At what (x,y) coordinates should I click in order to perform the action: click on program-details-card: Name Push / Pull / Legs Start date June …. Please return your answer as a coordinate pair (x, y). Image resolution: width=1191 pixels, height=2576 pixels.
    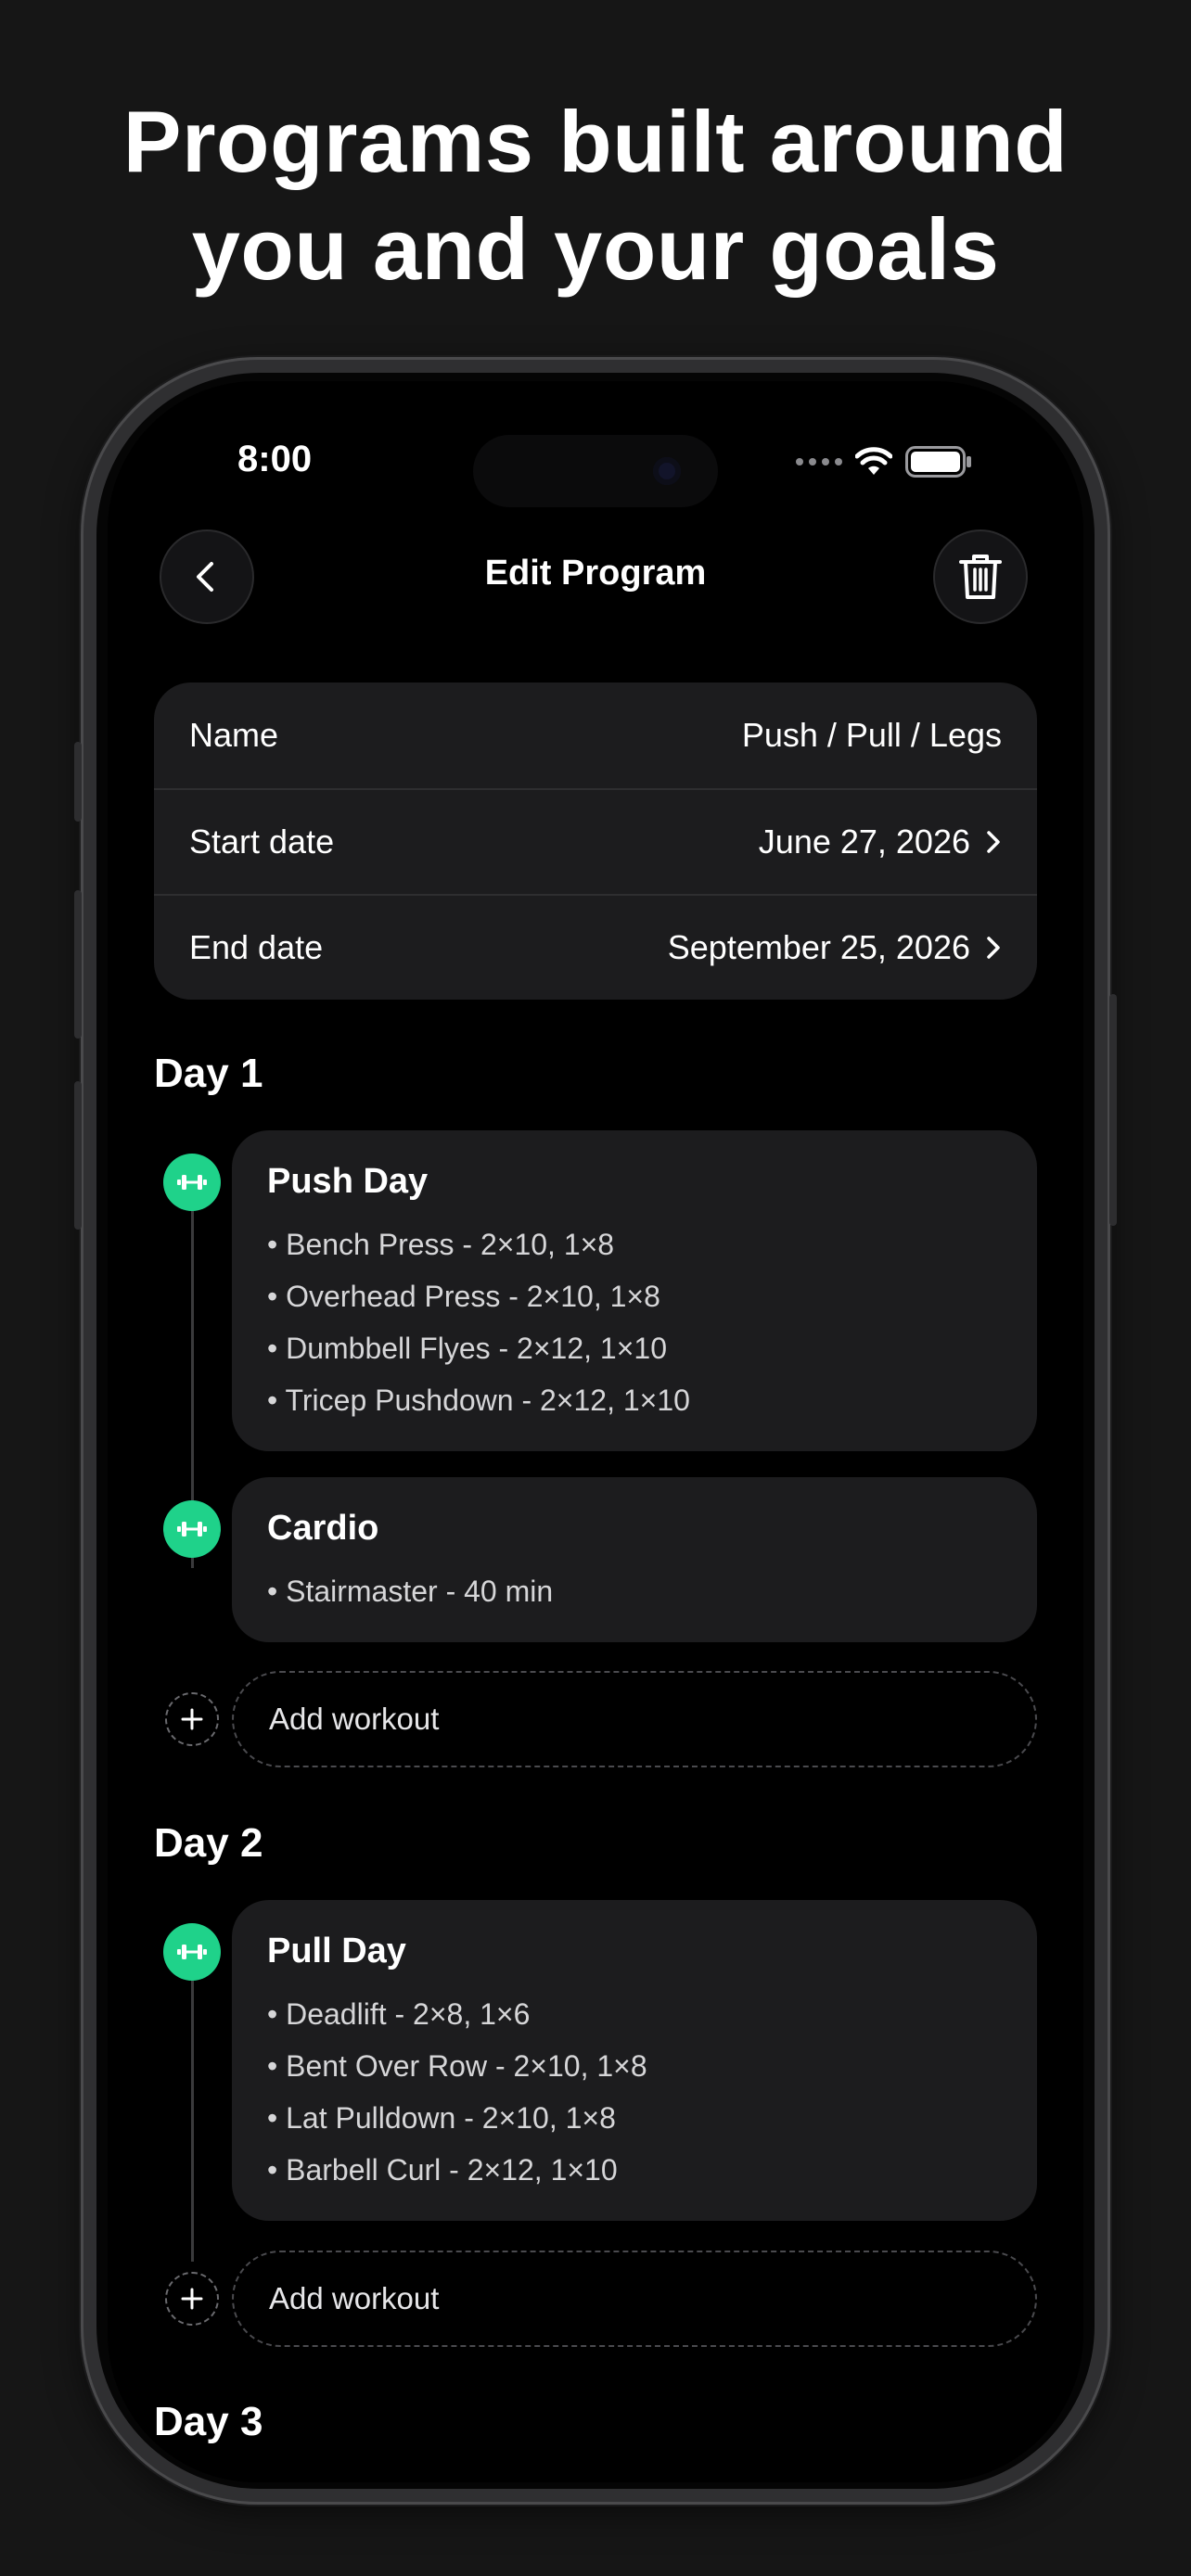
    Looking at the image, I should click on (595, 841).